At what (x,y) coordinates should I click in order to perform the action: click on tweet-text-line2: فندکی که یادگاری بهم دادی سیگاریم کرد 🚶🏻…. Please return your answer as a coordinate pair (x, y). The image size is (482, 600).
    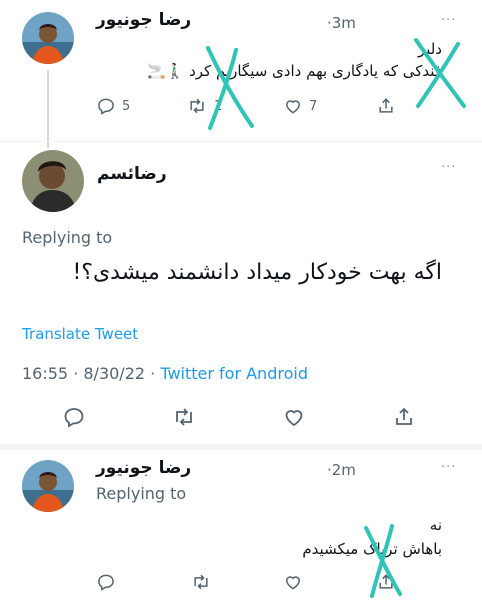
    Looking at the image, I should click on (294, 71).